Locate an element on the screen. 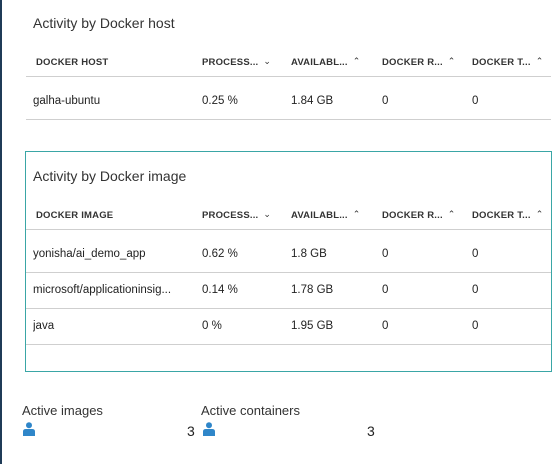  cell-processor: 0.25 % is located at coordinates (220, 101).